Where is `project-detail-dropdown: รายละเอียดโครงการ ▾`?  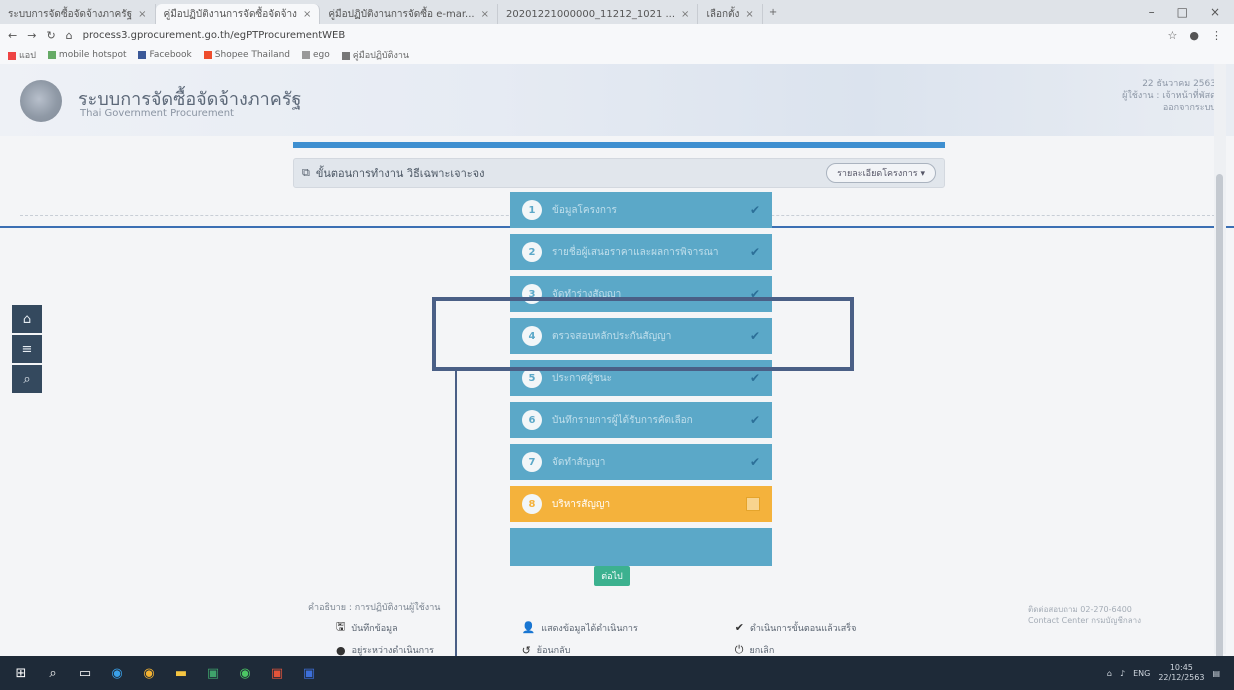
project-detail-dropdown: รายละเอียดโครงการ ▾ is located at coordinates (881, 173).